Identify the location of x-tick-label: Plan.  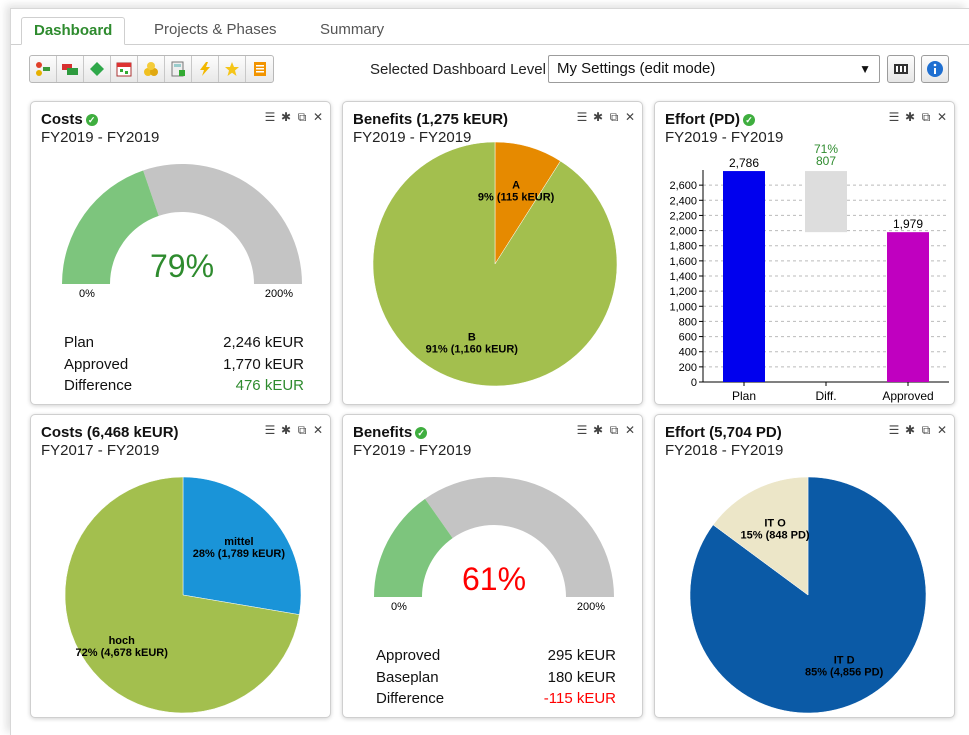
(744, 396).